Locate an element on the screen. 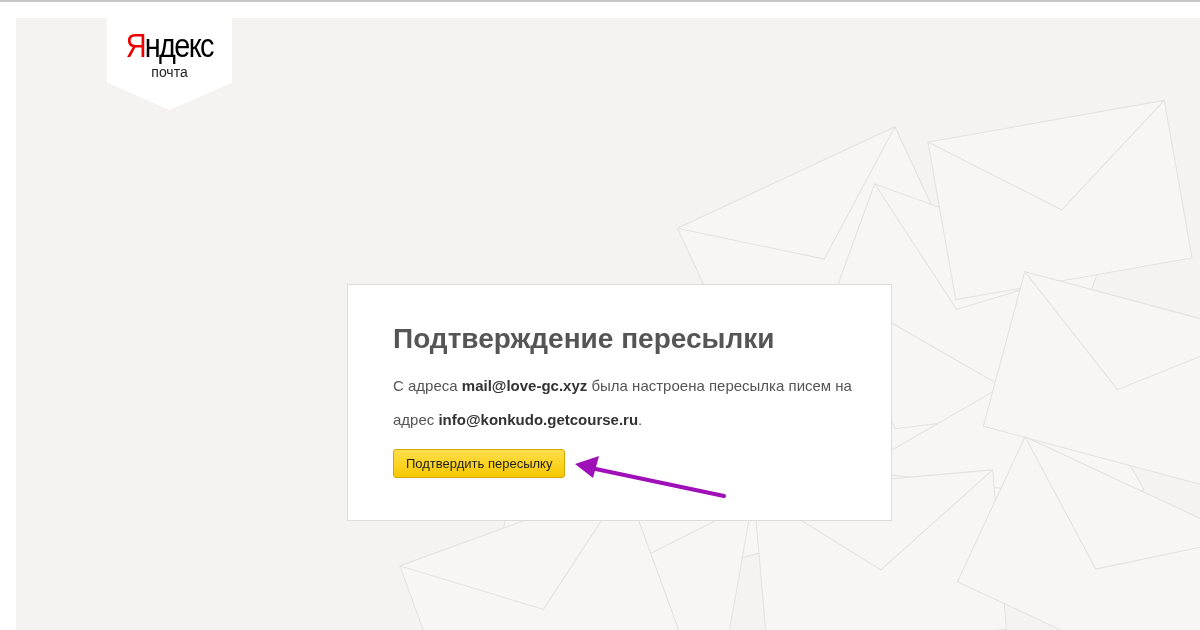 The width and height of the screenshot is (1200, 630). dialog-title: Подтверждение пересылки is located at coordinates (584, 339).